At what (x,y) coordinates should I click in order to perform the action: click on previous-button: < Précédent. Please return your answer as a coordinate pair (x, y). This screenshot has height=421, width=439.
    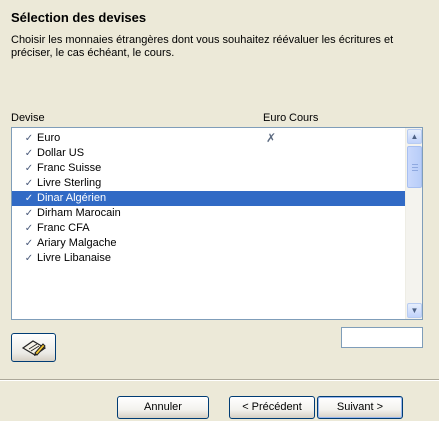
    Looking at the image, I should click on (272, 407).